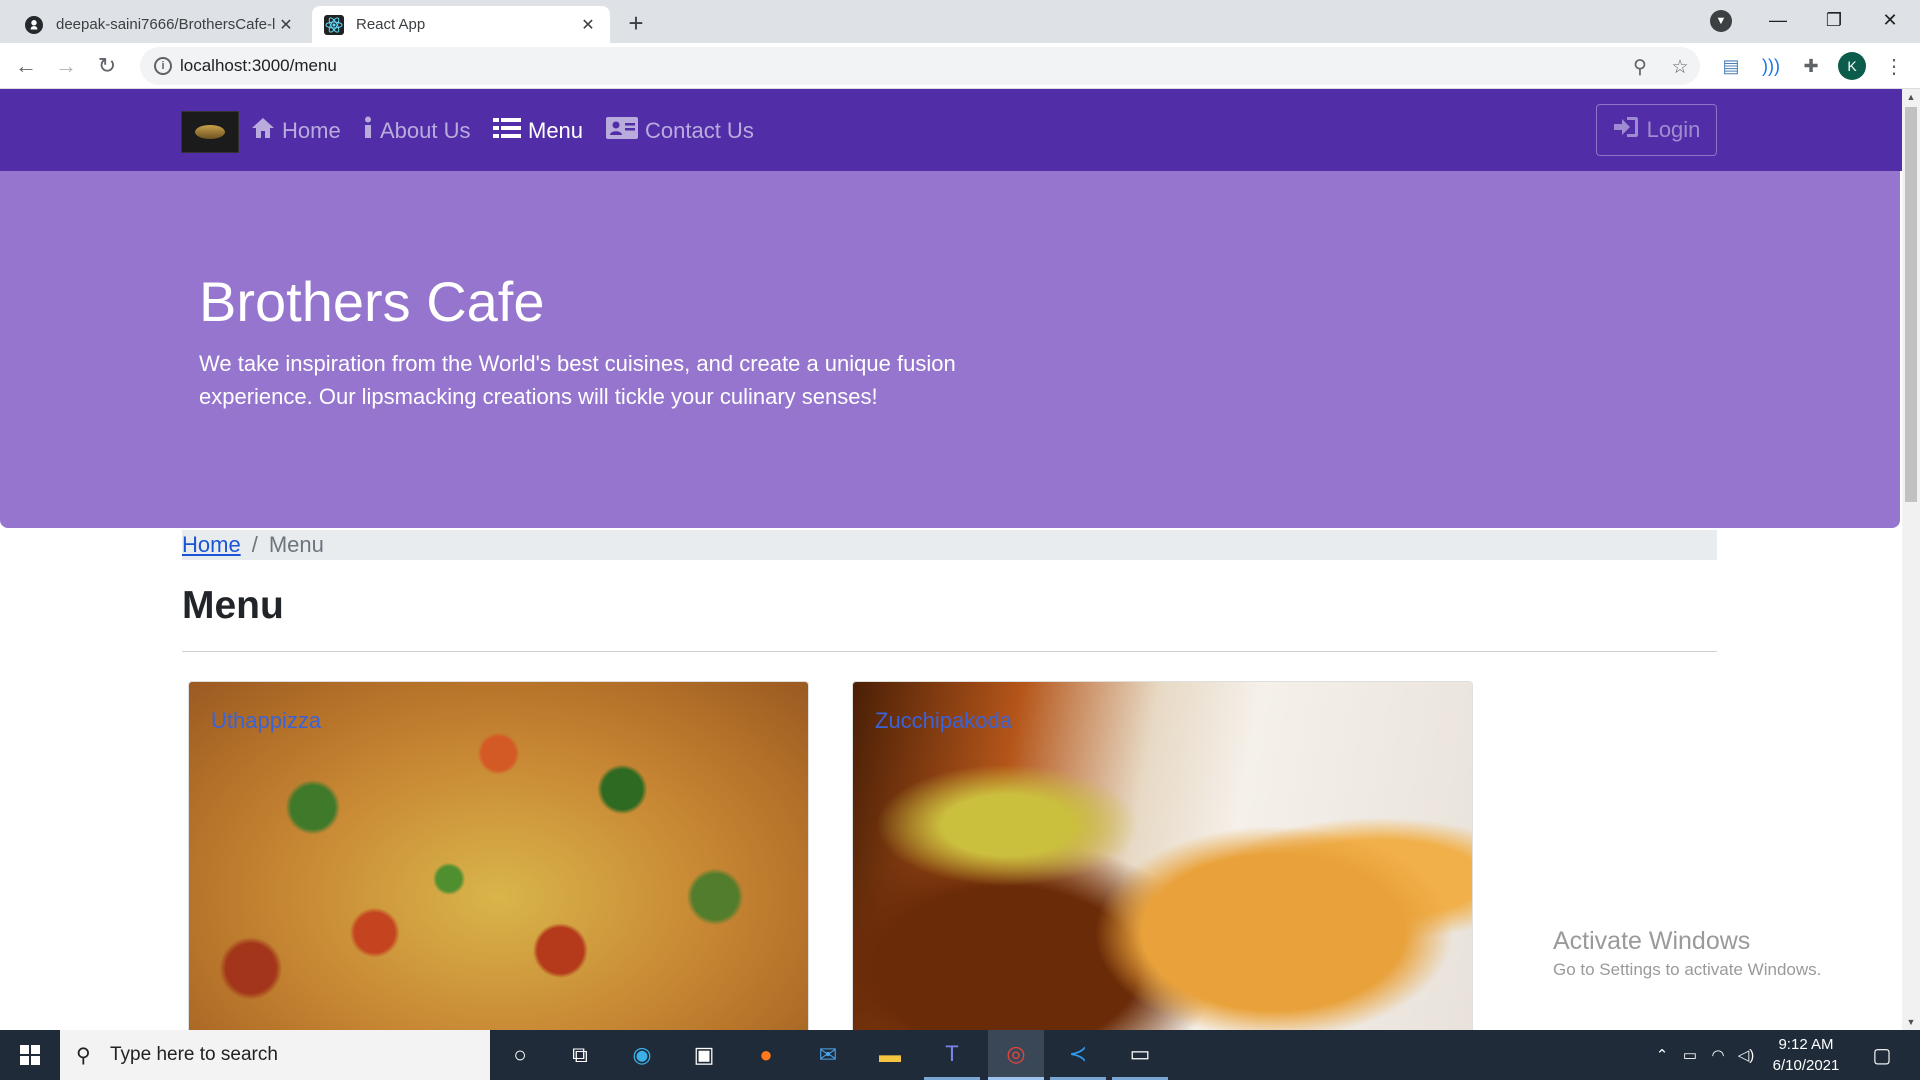 Image resolution: width=1920 pixels, height=1080 pixels. What do you see at coordinates (163, 66) in the screenshot?
I see `site-info-icon: i` at bounding box center [163, 66].